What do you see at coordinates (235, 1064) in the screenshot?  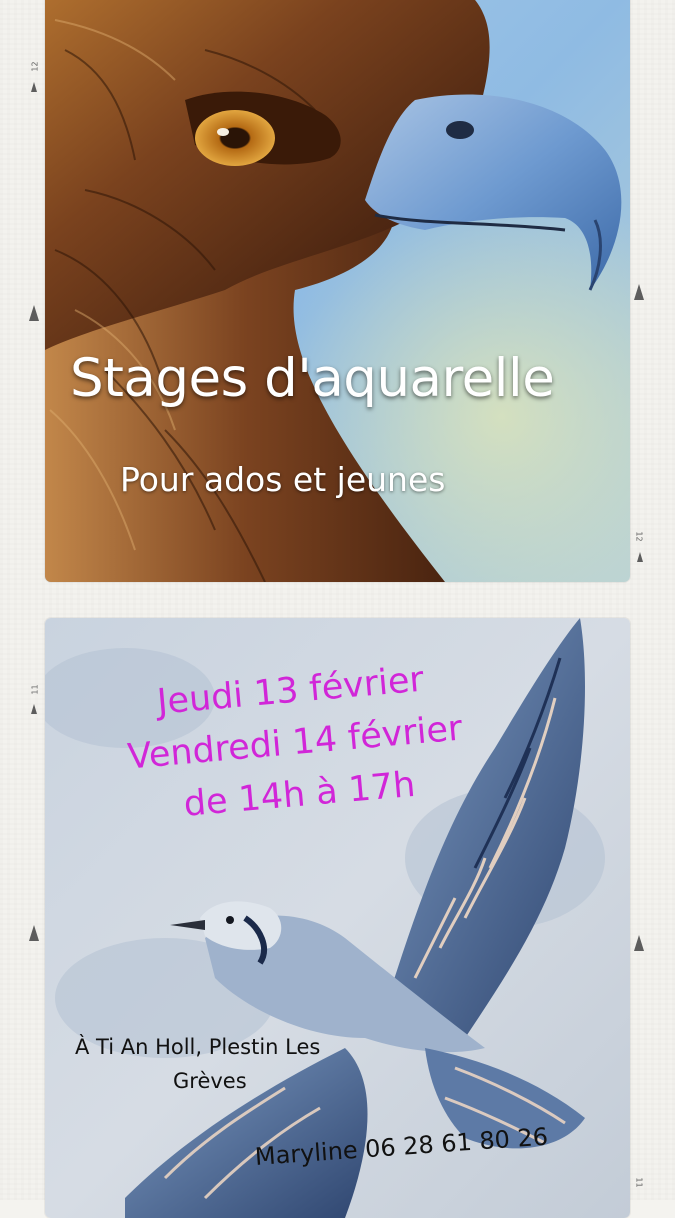 I see `event-location: À Ti An Holl, Plestin Les Grèves` at bounding box center [235, 1064].